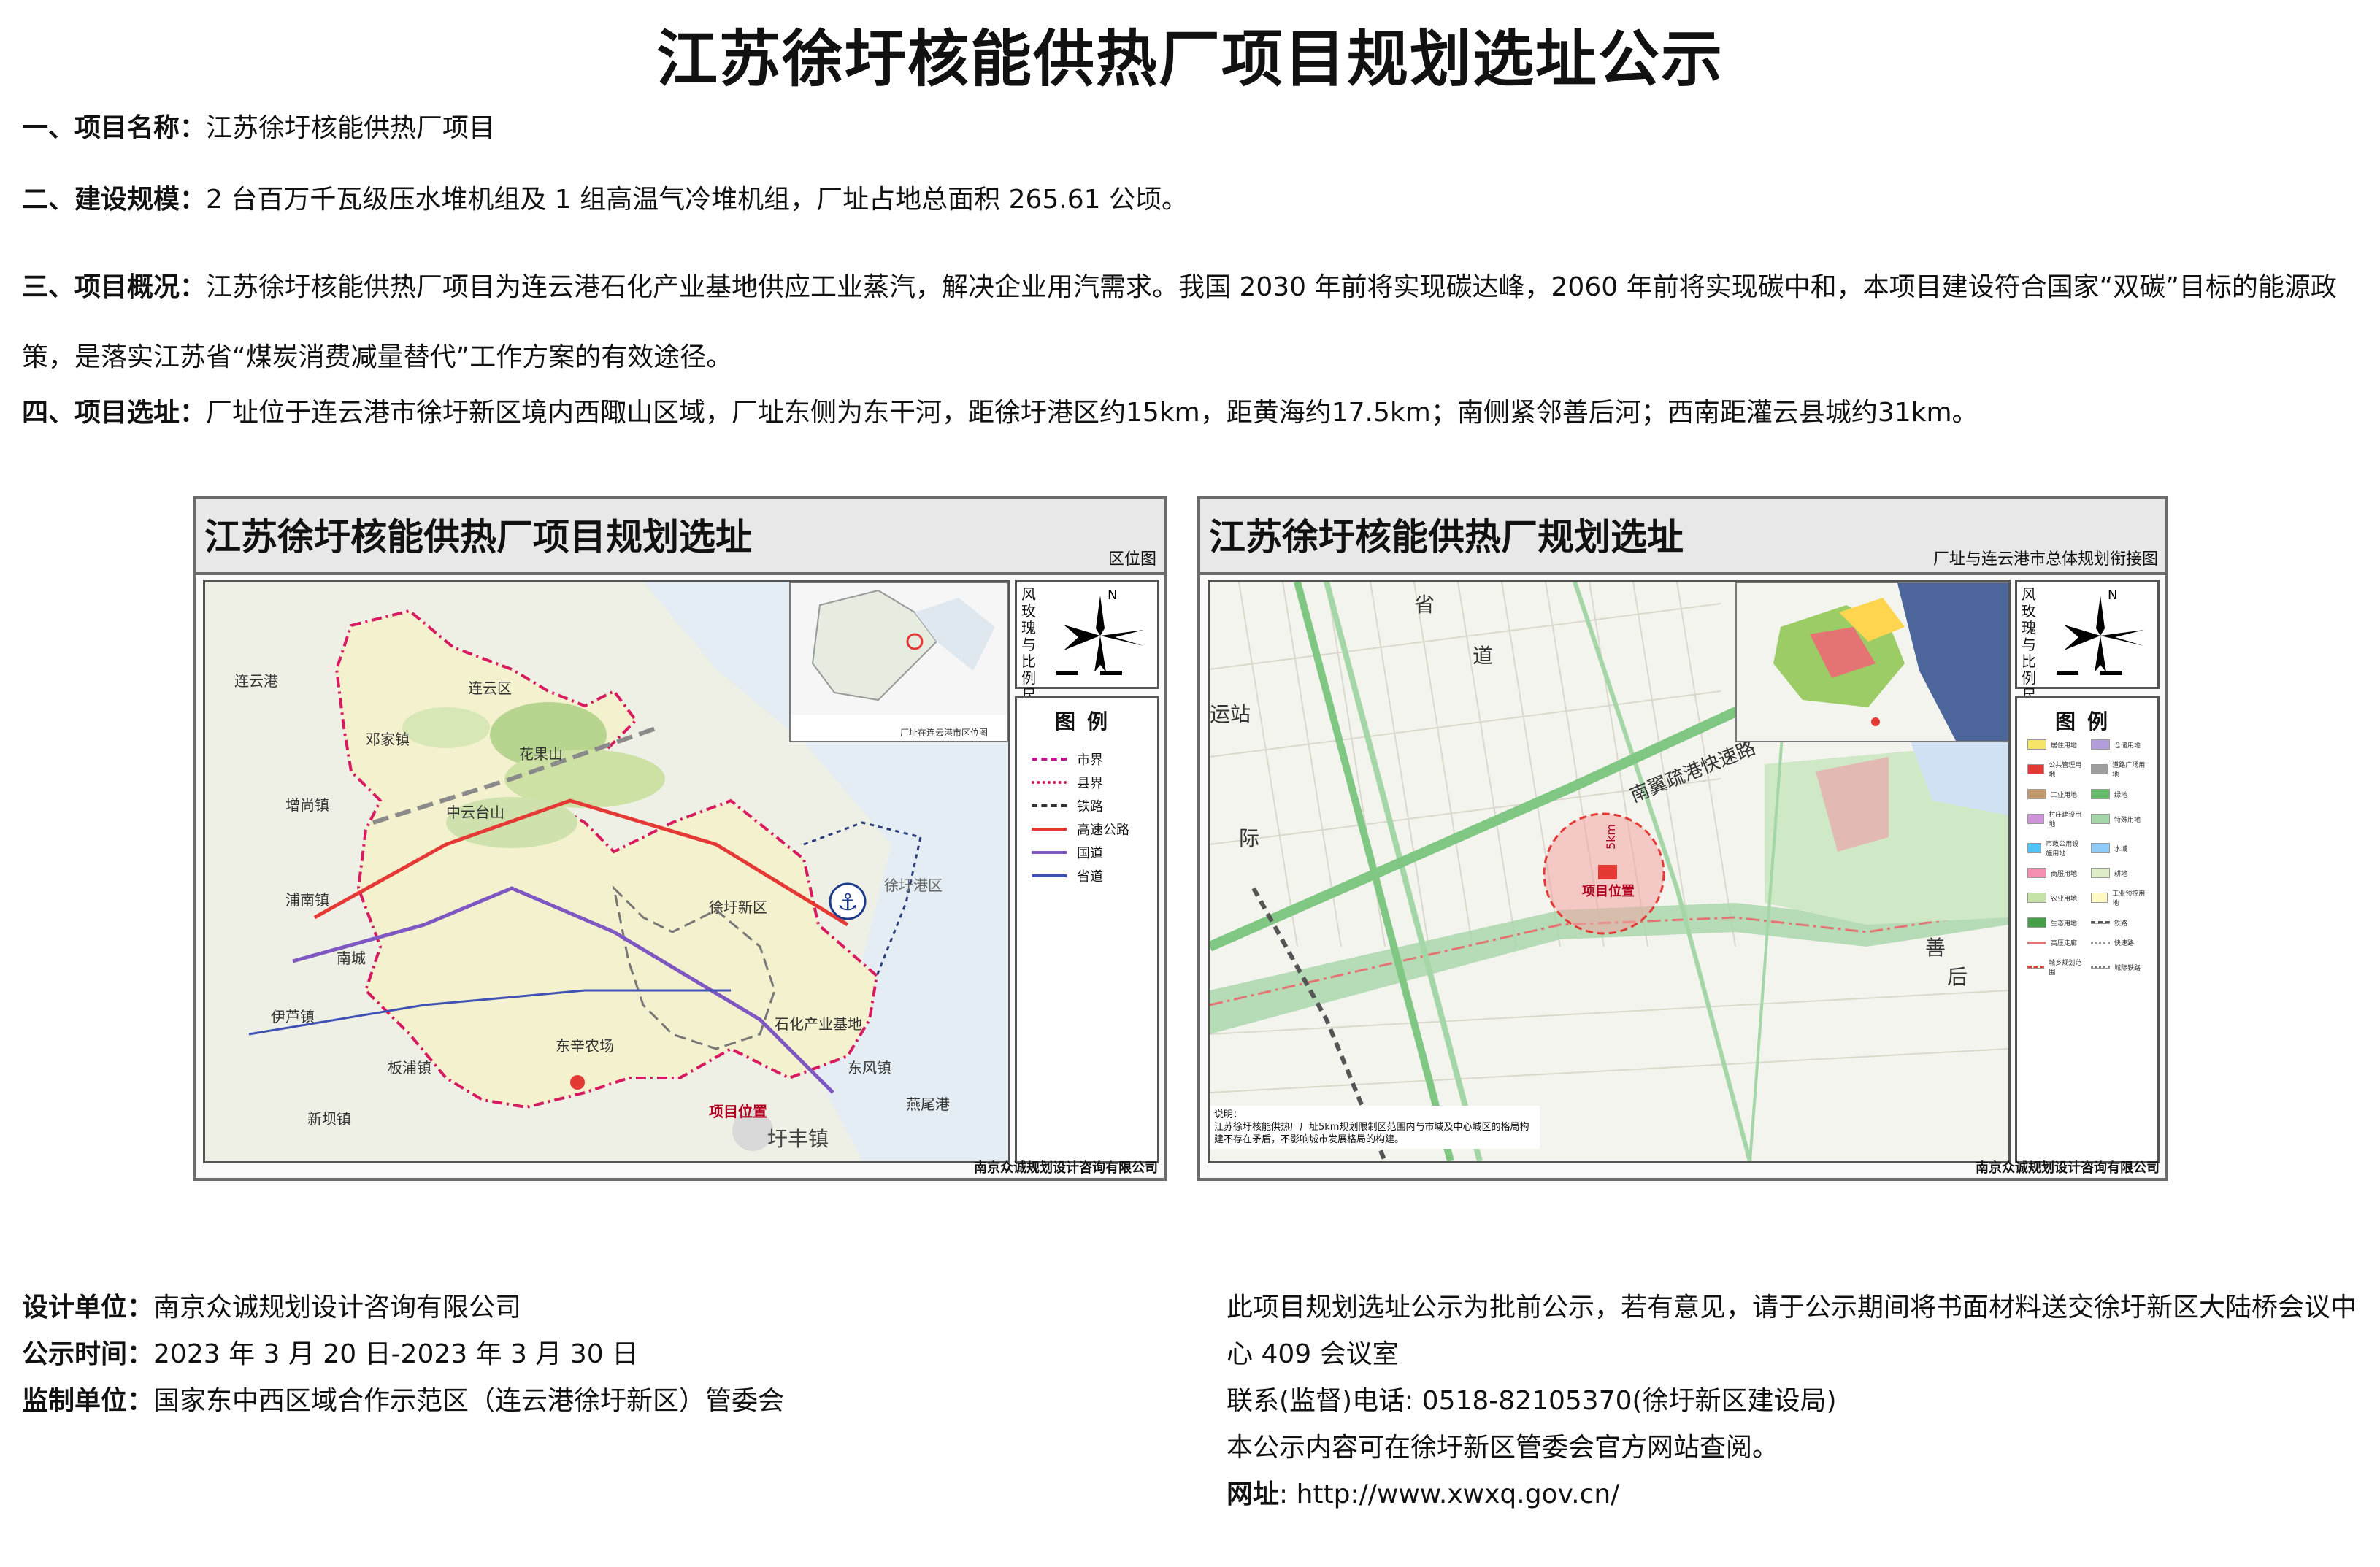 The width and height of the screenshot is (2380, 1567). What do you see at coordinates (293, 1016) in the screenshot?
I see `place-label: 伊芦镇` at bounding box center [293, 1016].